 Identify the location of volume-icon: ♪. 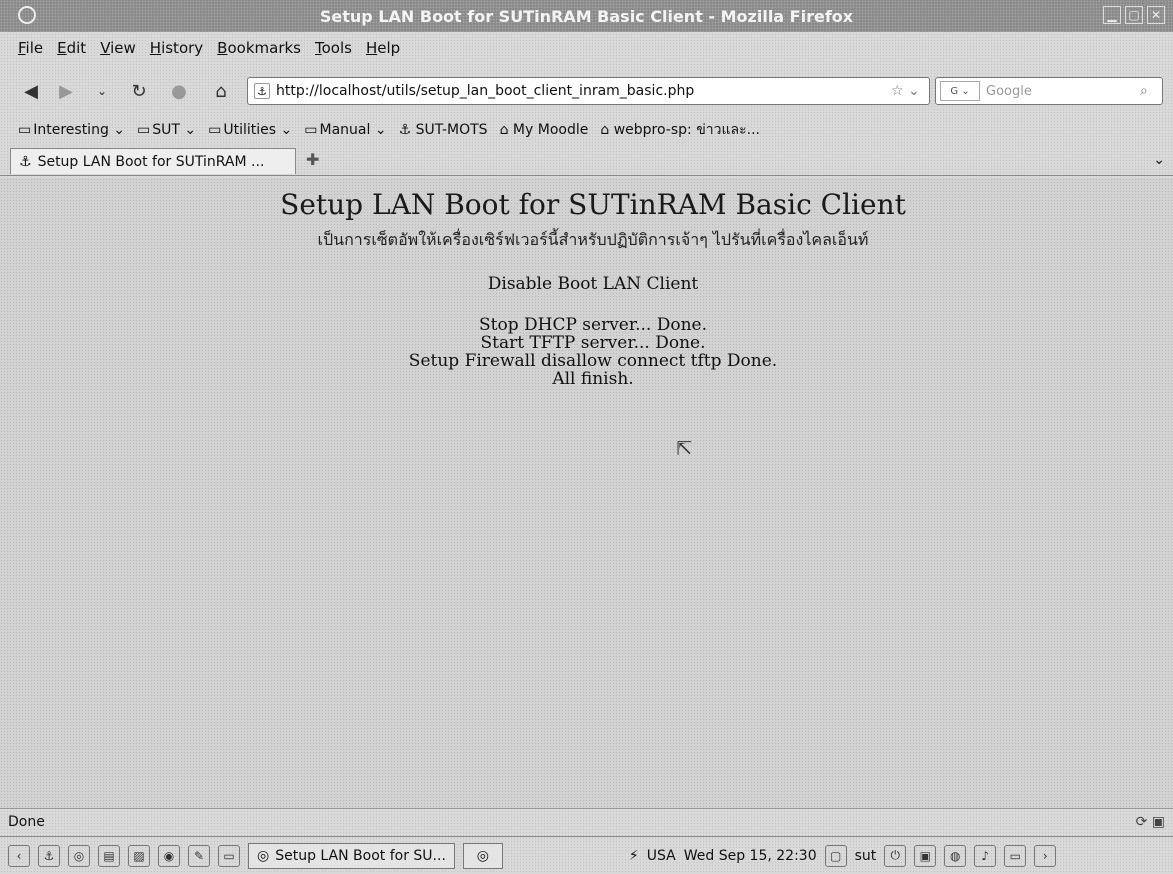
(985, 855).